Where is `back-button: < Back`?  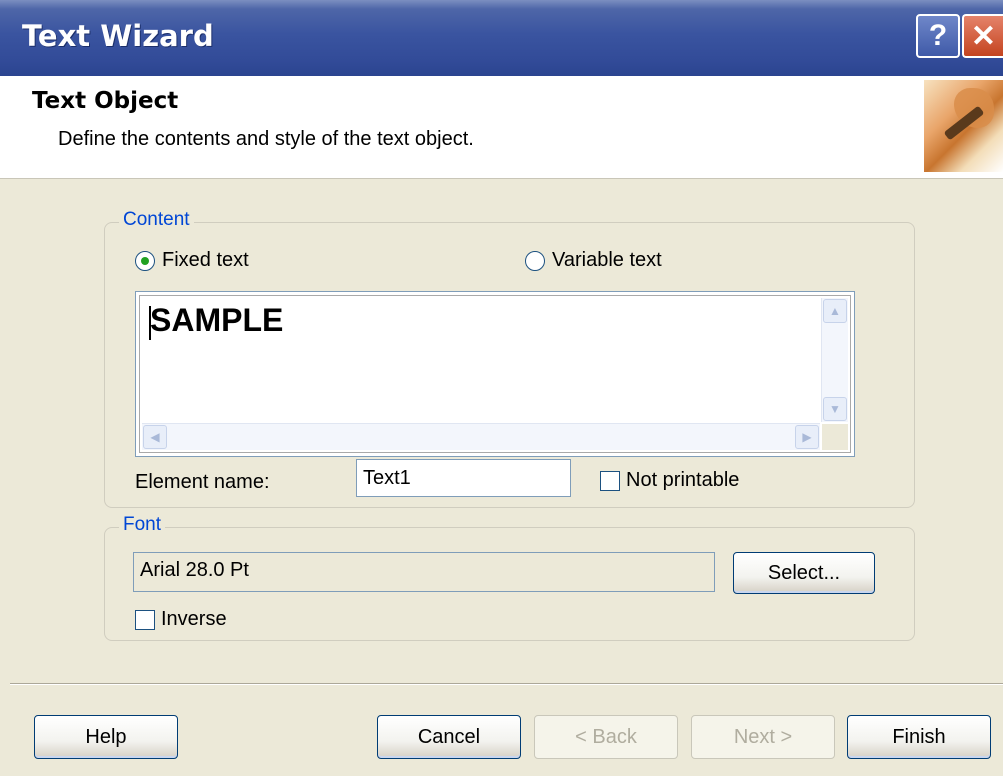 back-button: < Back is located at coordinates (606, 737).